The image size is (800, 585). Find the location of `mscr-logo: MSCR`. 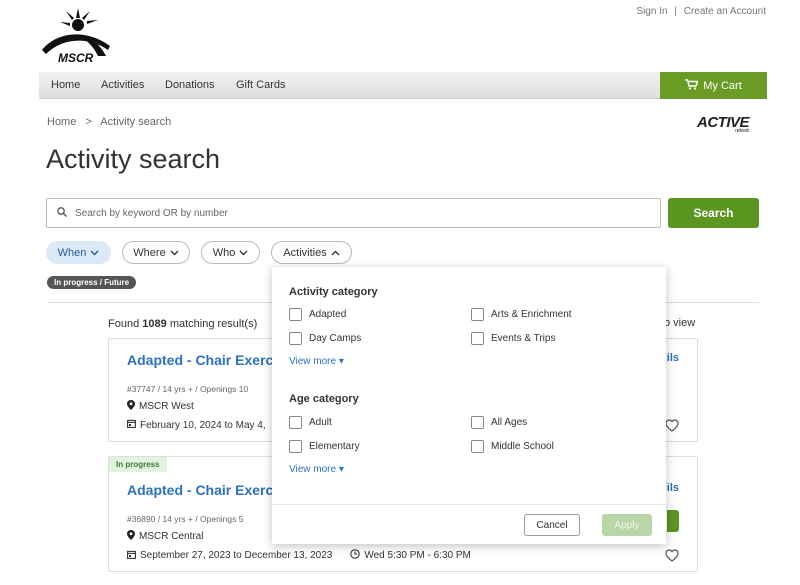

mscr-logo: MSCR is located at coordinates (76, 35).